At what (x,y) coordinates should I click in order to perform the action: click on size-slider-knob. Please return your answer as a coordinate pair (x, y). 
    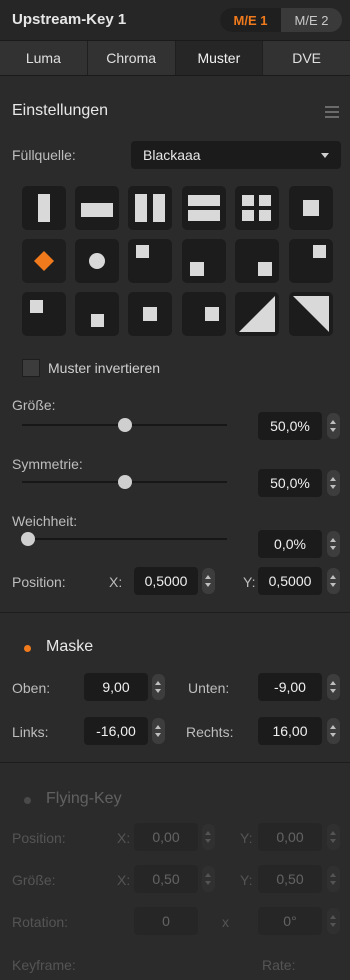
    Looking at the image, I should click on (124, 425).